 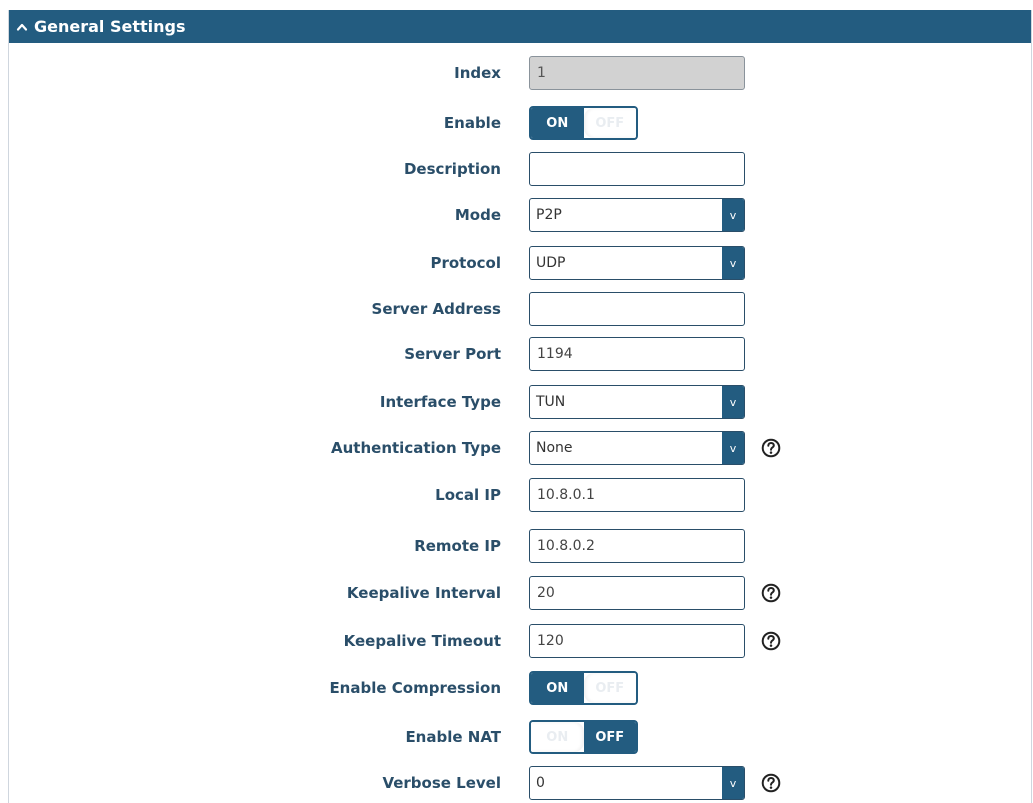 What do you see at coordinates (557, 688) in the screenshot?
I see `enable-compression-toggle-on: ON` at bounding box center [557, 688].